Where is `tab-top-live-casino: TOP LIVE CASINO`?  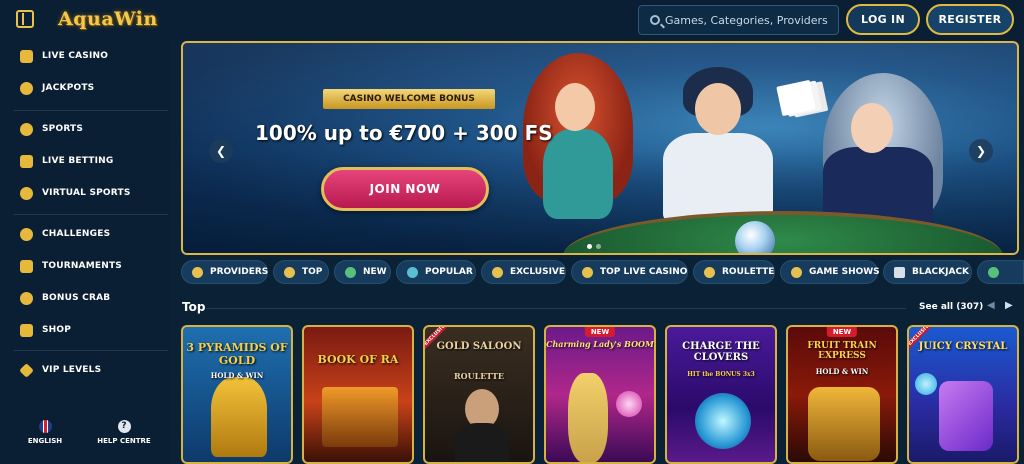 tab-top-live-casino: TOP LIVE CASINO is located at coordinates (629, 272).